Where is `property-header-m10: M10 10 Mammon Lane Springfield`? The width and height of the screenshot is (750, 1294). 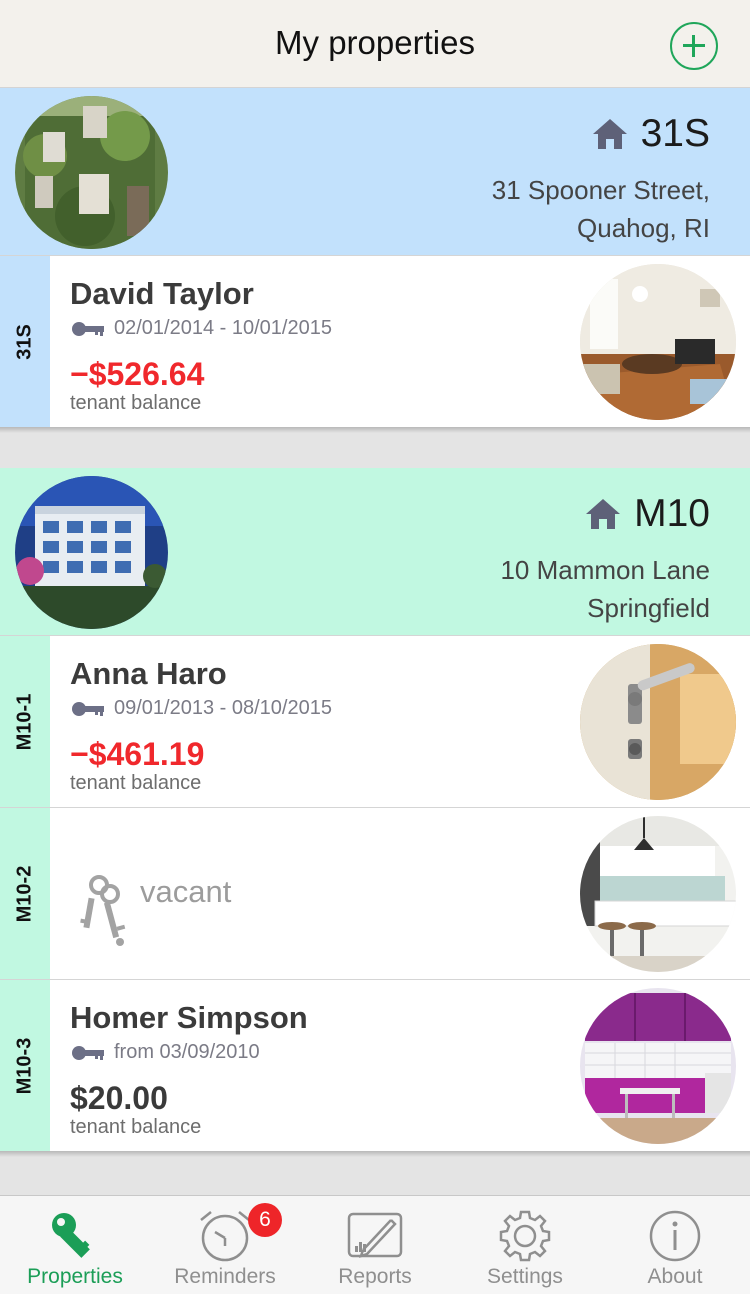
property-header-m10: M10 10 Mammon Lane Springfield is located at coordinates (375, 551).